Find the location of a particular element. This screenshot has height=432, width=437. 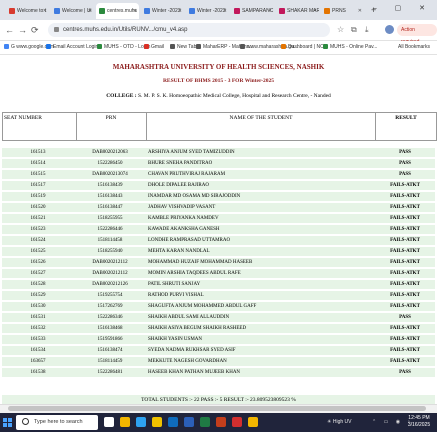

browser-tab: SHAKAR MAR ✕ is located at coordinates (297, 11).